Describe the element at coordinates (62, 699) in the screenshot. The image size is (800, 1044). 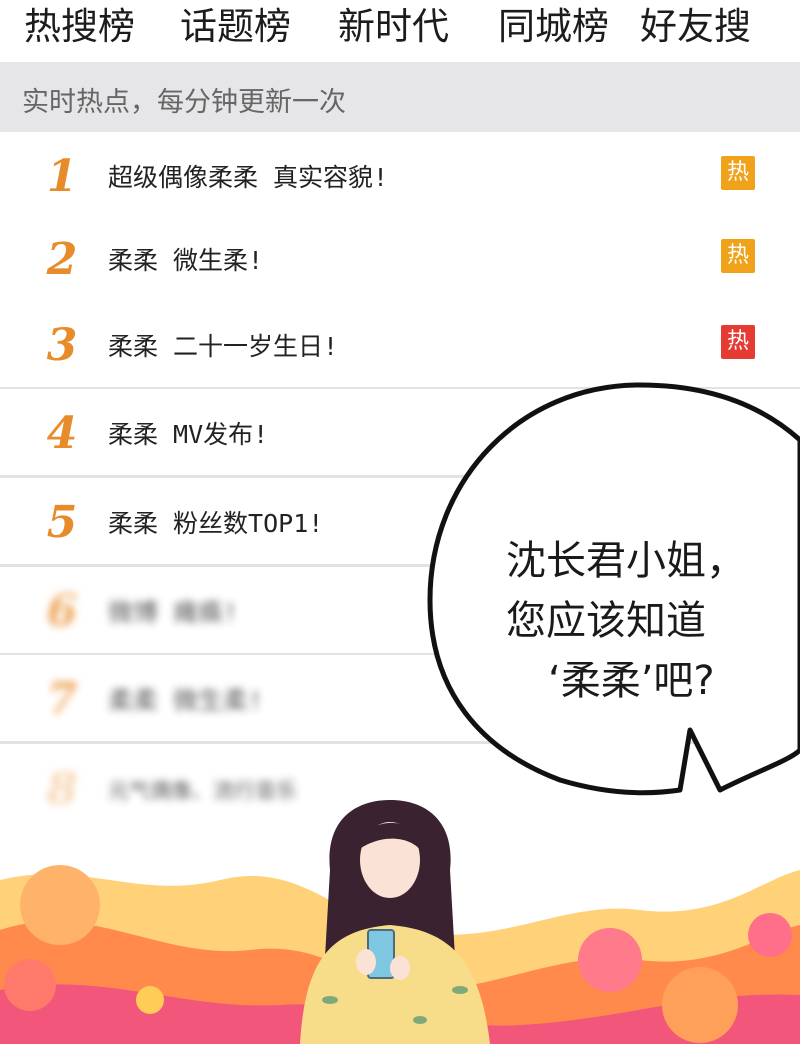
I see `rank-number: 7` at that location.